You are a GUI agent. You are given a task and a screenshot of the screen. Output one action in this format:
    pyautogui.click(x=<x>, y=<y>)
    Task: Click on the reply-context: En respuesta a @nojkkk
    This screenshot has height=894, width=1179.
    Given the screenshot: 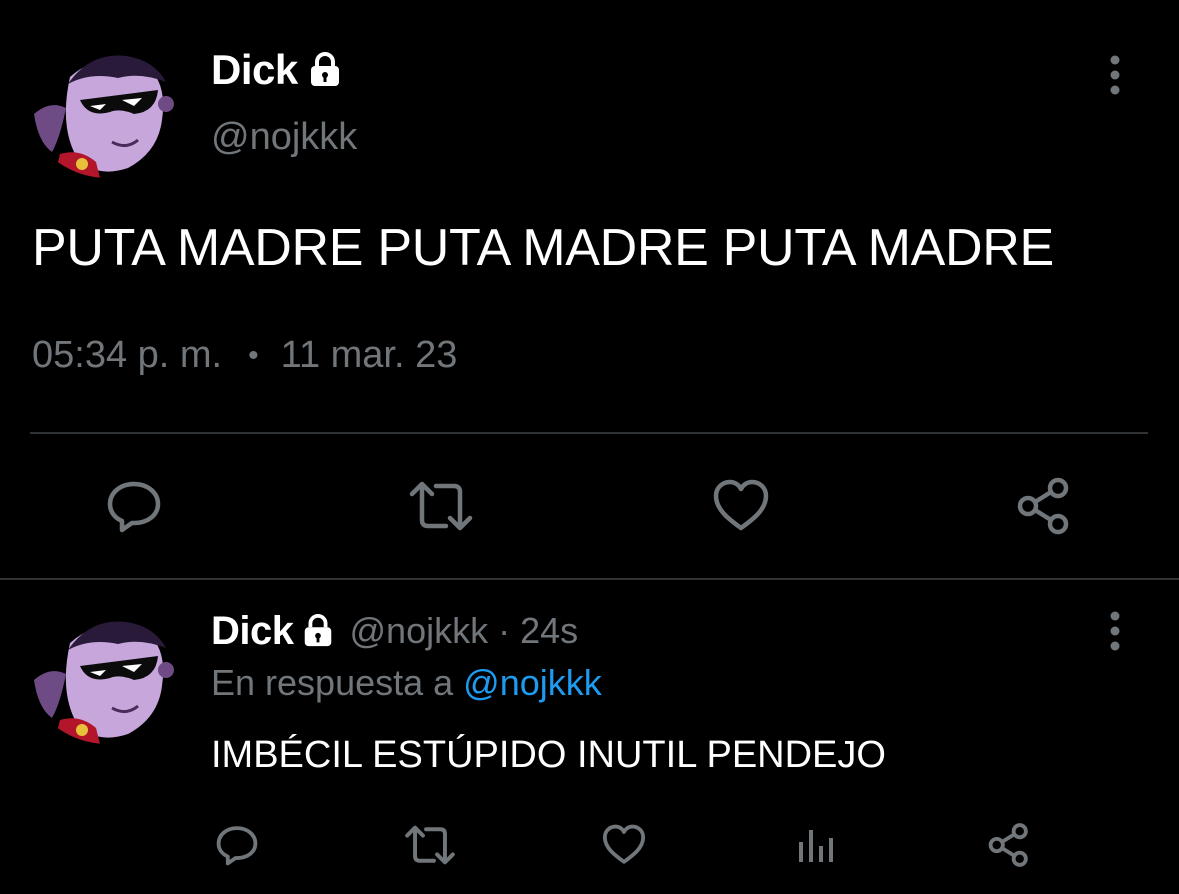 What is the action you would take?
    pyautogui.click(x=406, y=683)
    